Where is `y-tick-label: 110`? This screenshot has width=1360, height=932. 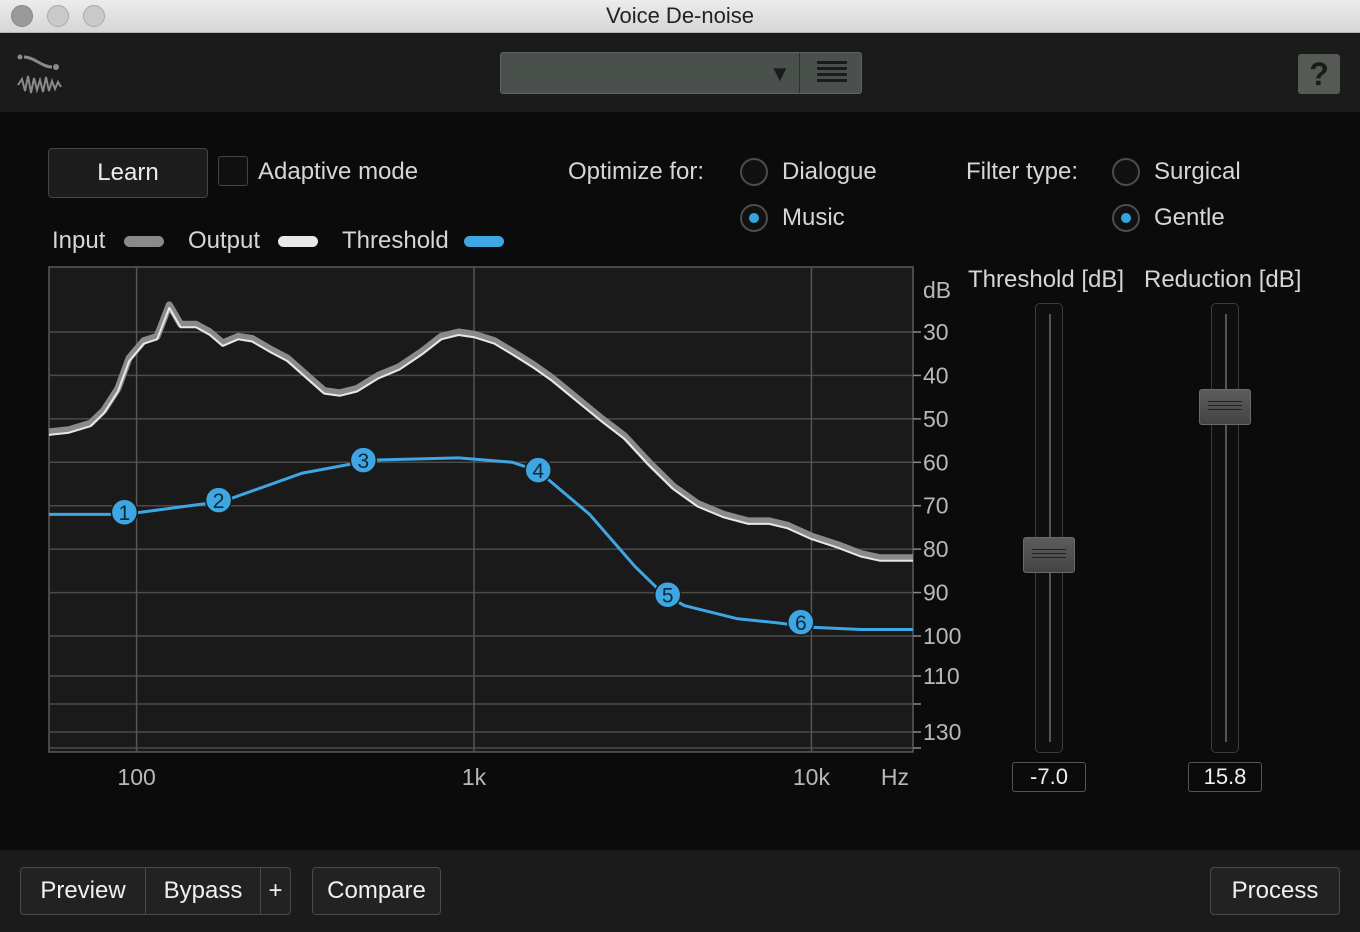
y-tick-label: 110 is located at coordinates (941, 676).